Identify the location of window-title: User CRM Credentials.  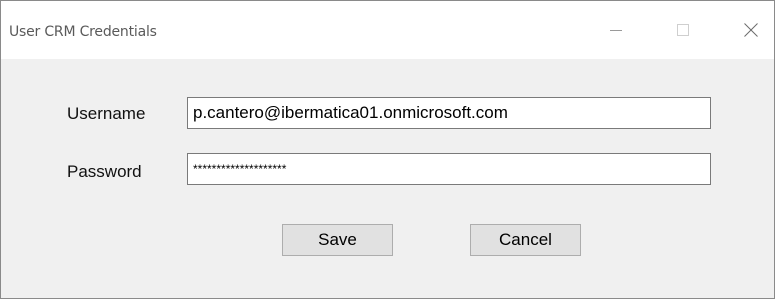
(83, 32).